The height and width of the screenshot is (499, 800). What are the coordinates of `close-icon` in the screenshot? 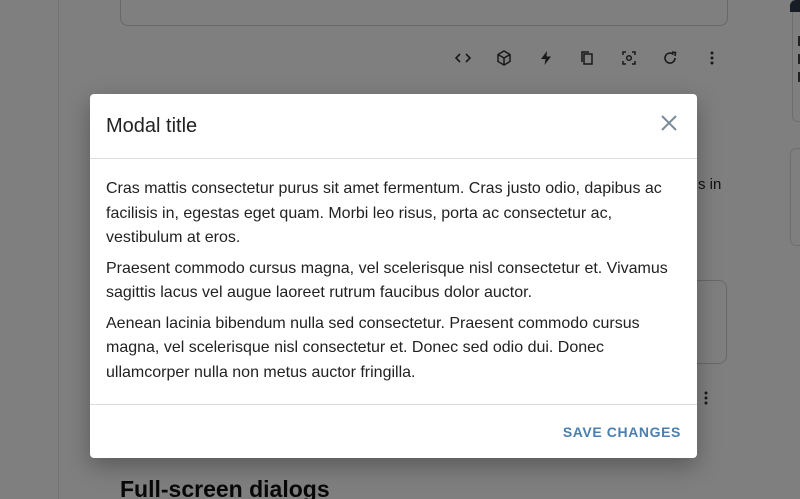 It's located at (669, 123).